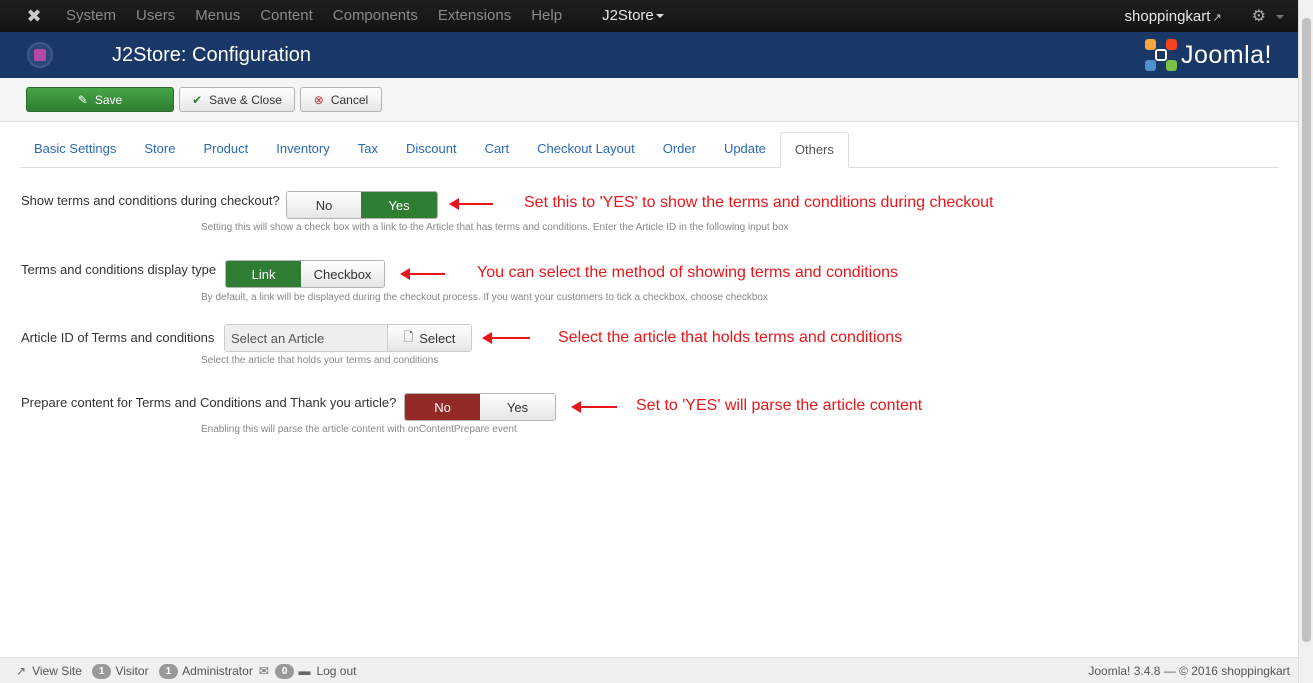  I want to click on menu-help: Help, so click(546, 16).